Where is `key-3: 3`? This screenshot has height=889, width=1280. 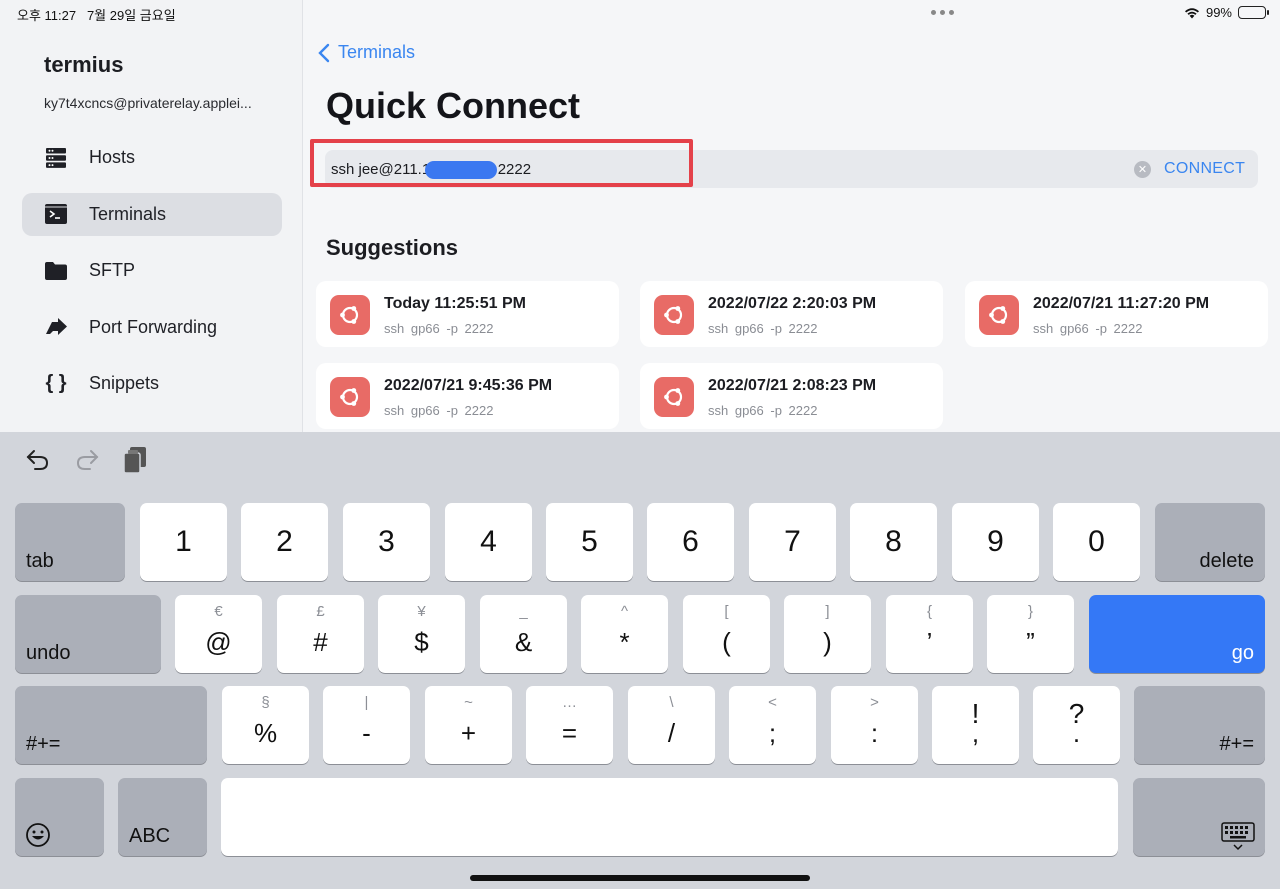
key-3: 3 is located at coordinates (386, 542).